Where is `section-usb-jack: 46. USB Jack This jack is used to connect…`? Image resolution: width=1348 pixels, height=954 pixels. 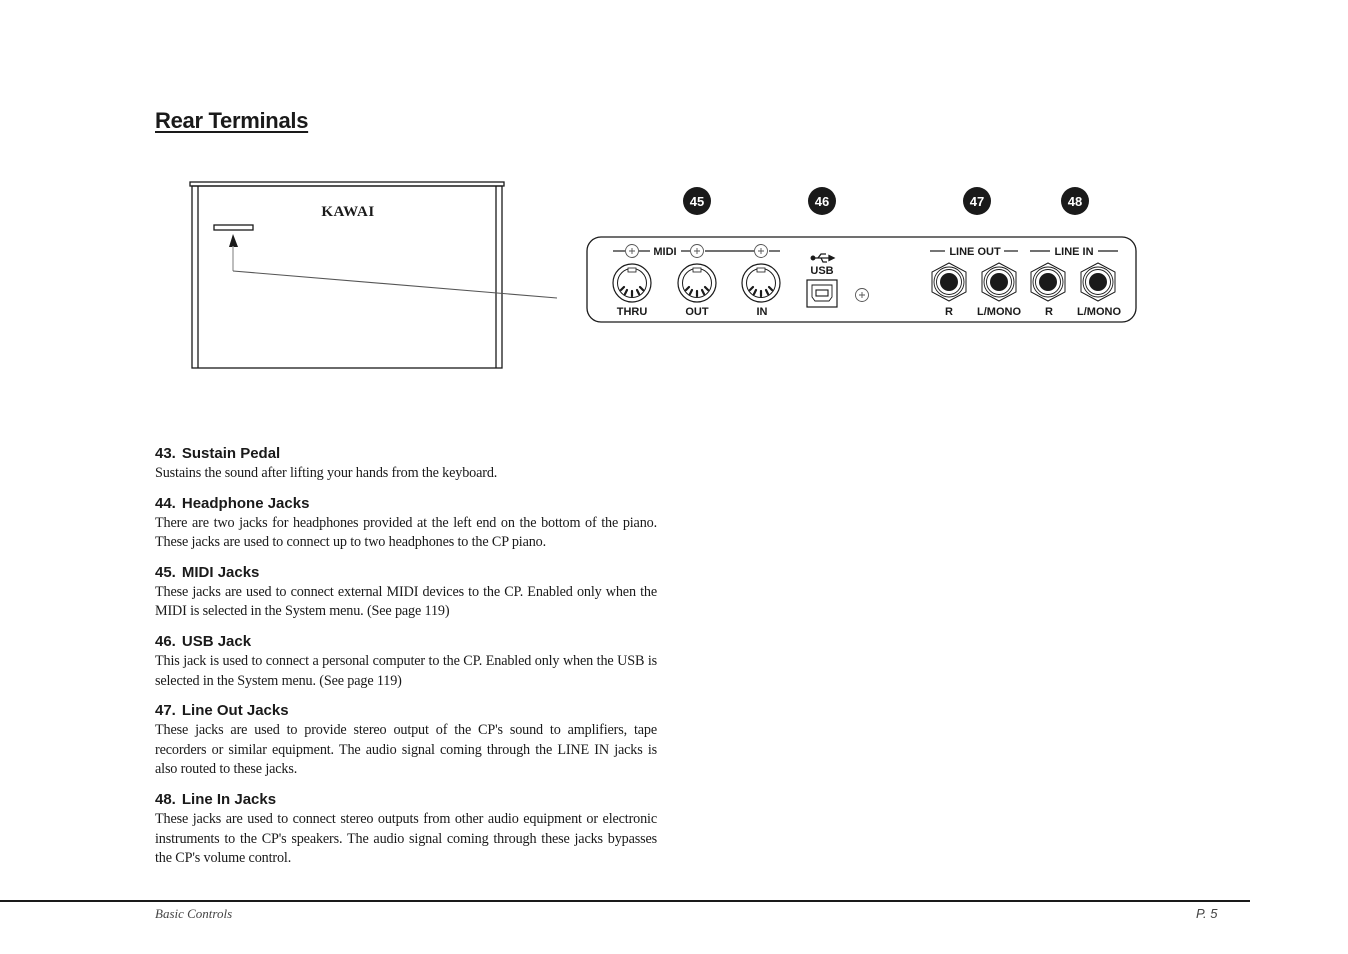 section-usb-jack: 46. USB Jack This jack is used to connect… is located at coordinates (406, 661).